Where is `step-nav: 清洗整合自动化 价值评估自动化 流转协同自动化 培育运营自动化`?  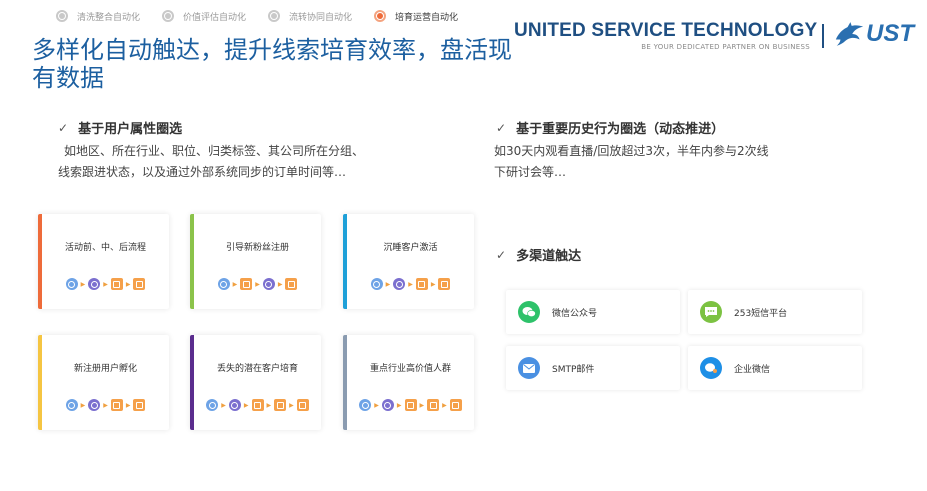 step-nav: 清洗整合自动化 价值评估自动化 流转协同自动化 培育运营自动化 is located at coordinates (268, 16).